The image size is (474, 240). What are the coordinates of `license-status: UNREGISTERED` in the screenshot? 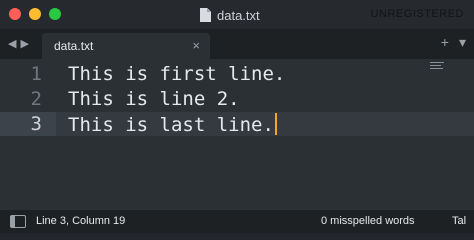 It's located at (417, 14).